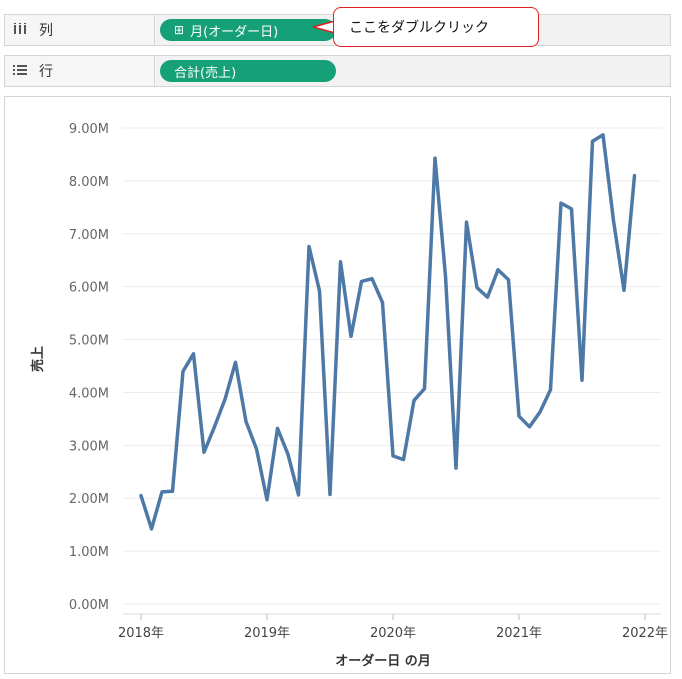 This screenshot has width=682, height=679. What do you see at coordinates (393, 633) in the screenshot?
I see `x-tick-label: 2020年` at bounding box center [393, 633].